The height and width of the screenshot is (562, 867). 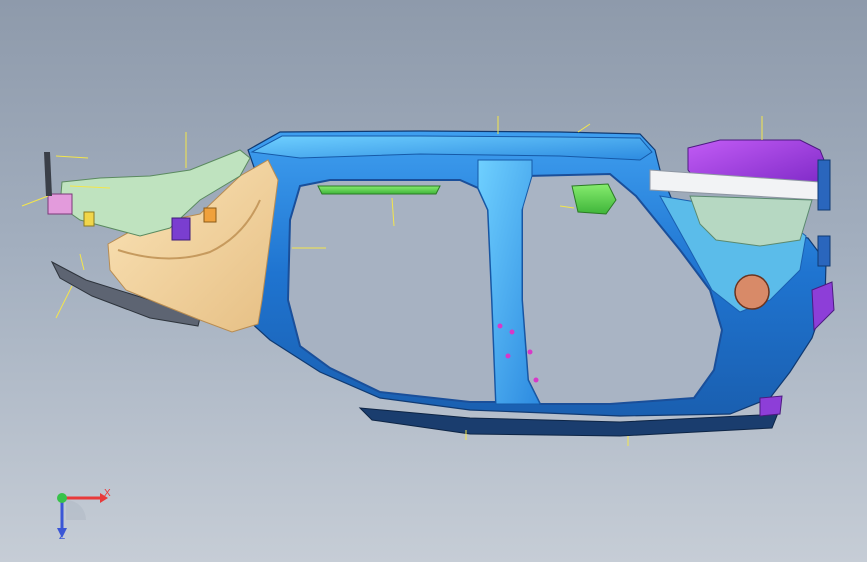 I want to click on front-bracket-purple, so click(x=181, y=229).